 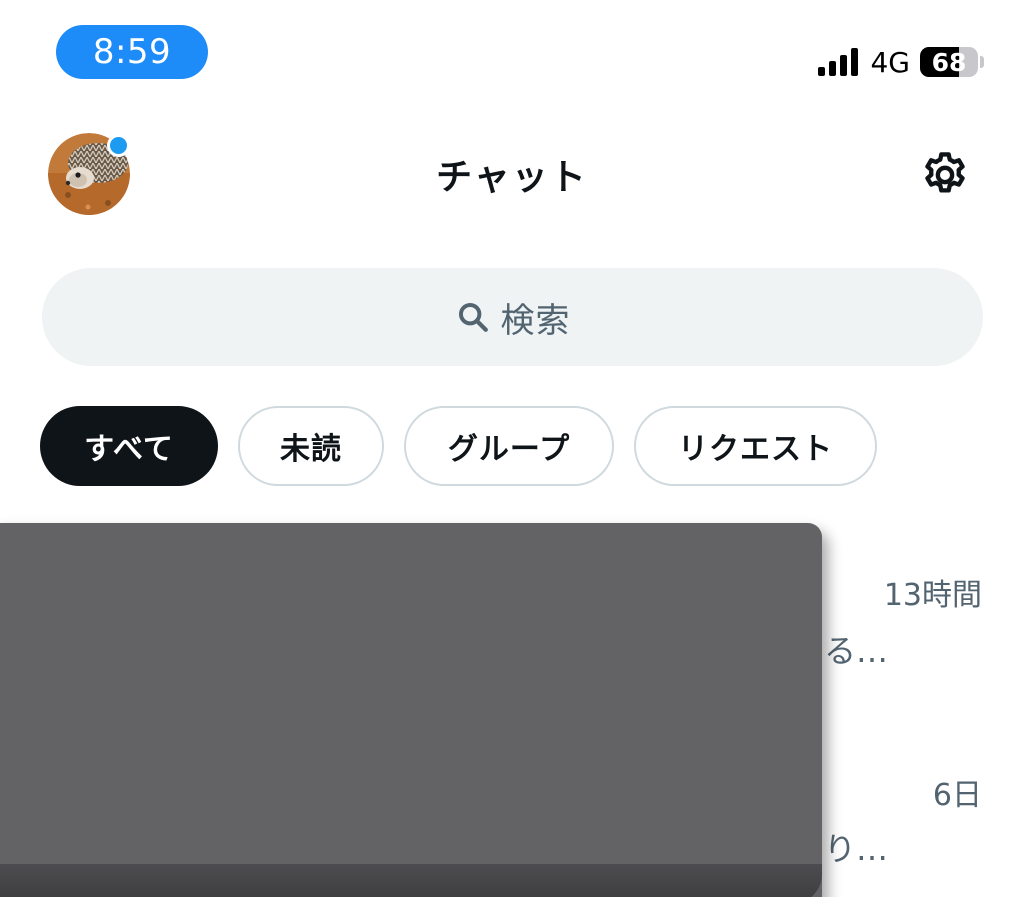 What do you see at coordinates (932, 595) in the screenshot?
I see `conversation-time: 13時間` at bounding box center [932, 595].